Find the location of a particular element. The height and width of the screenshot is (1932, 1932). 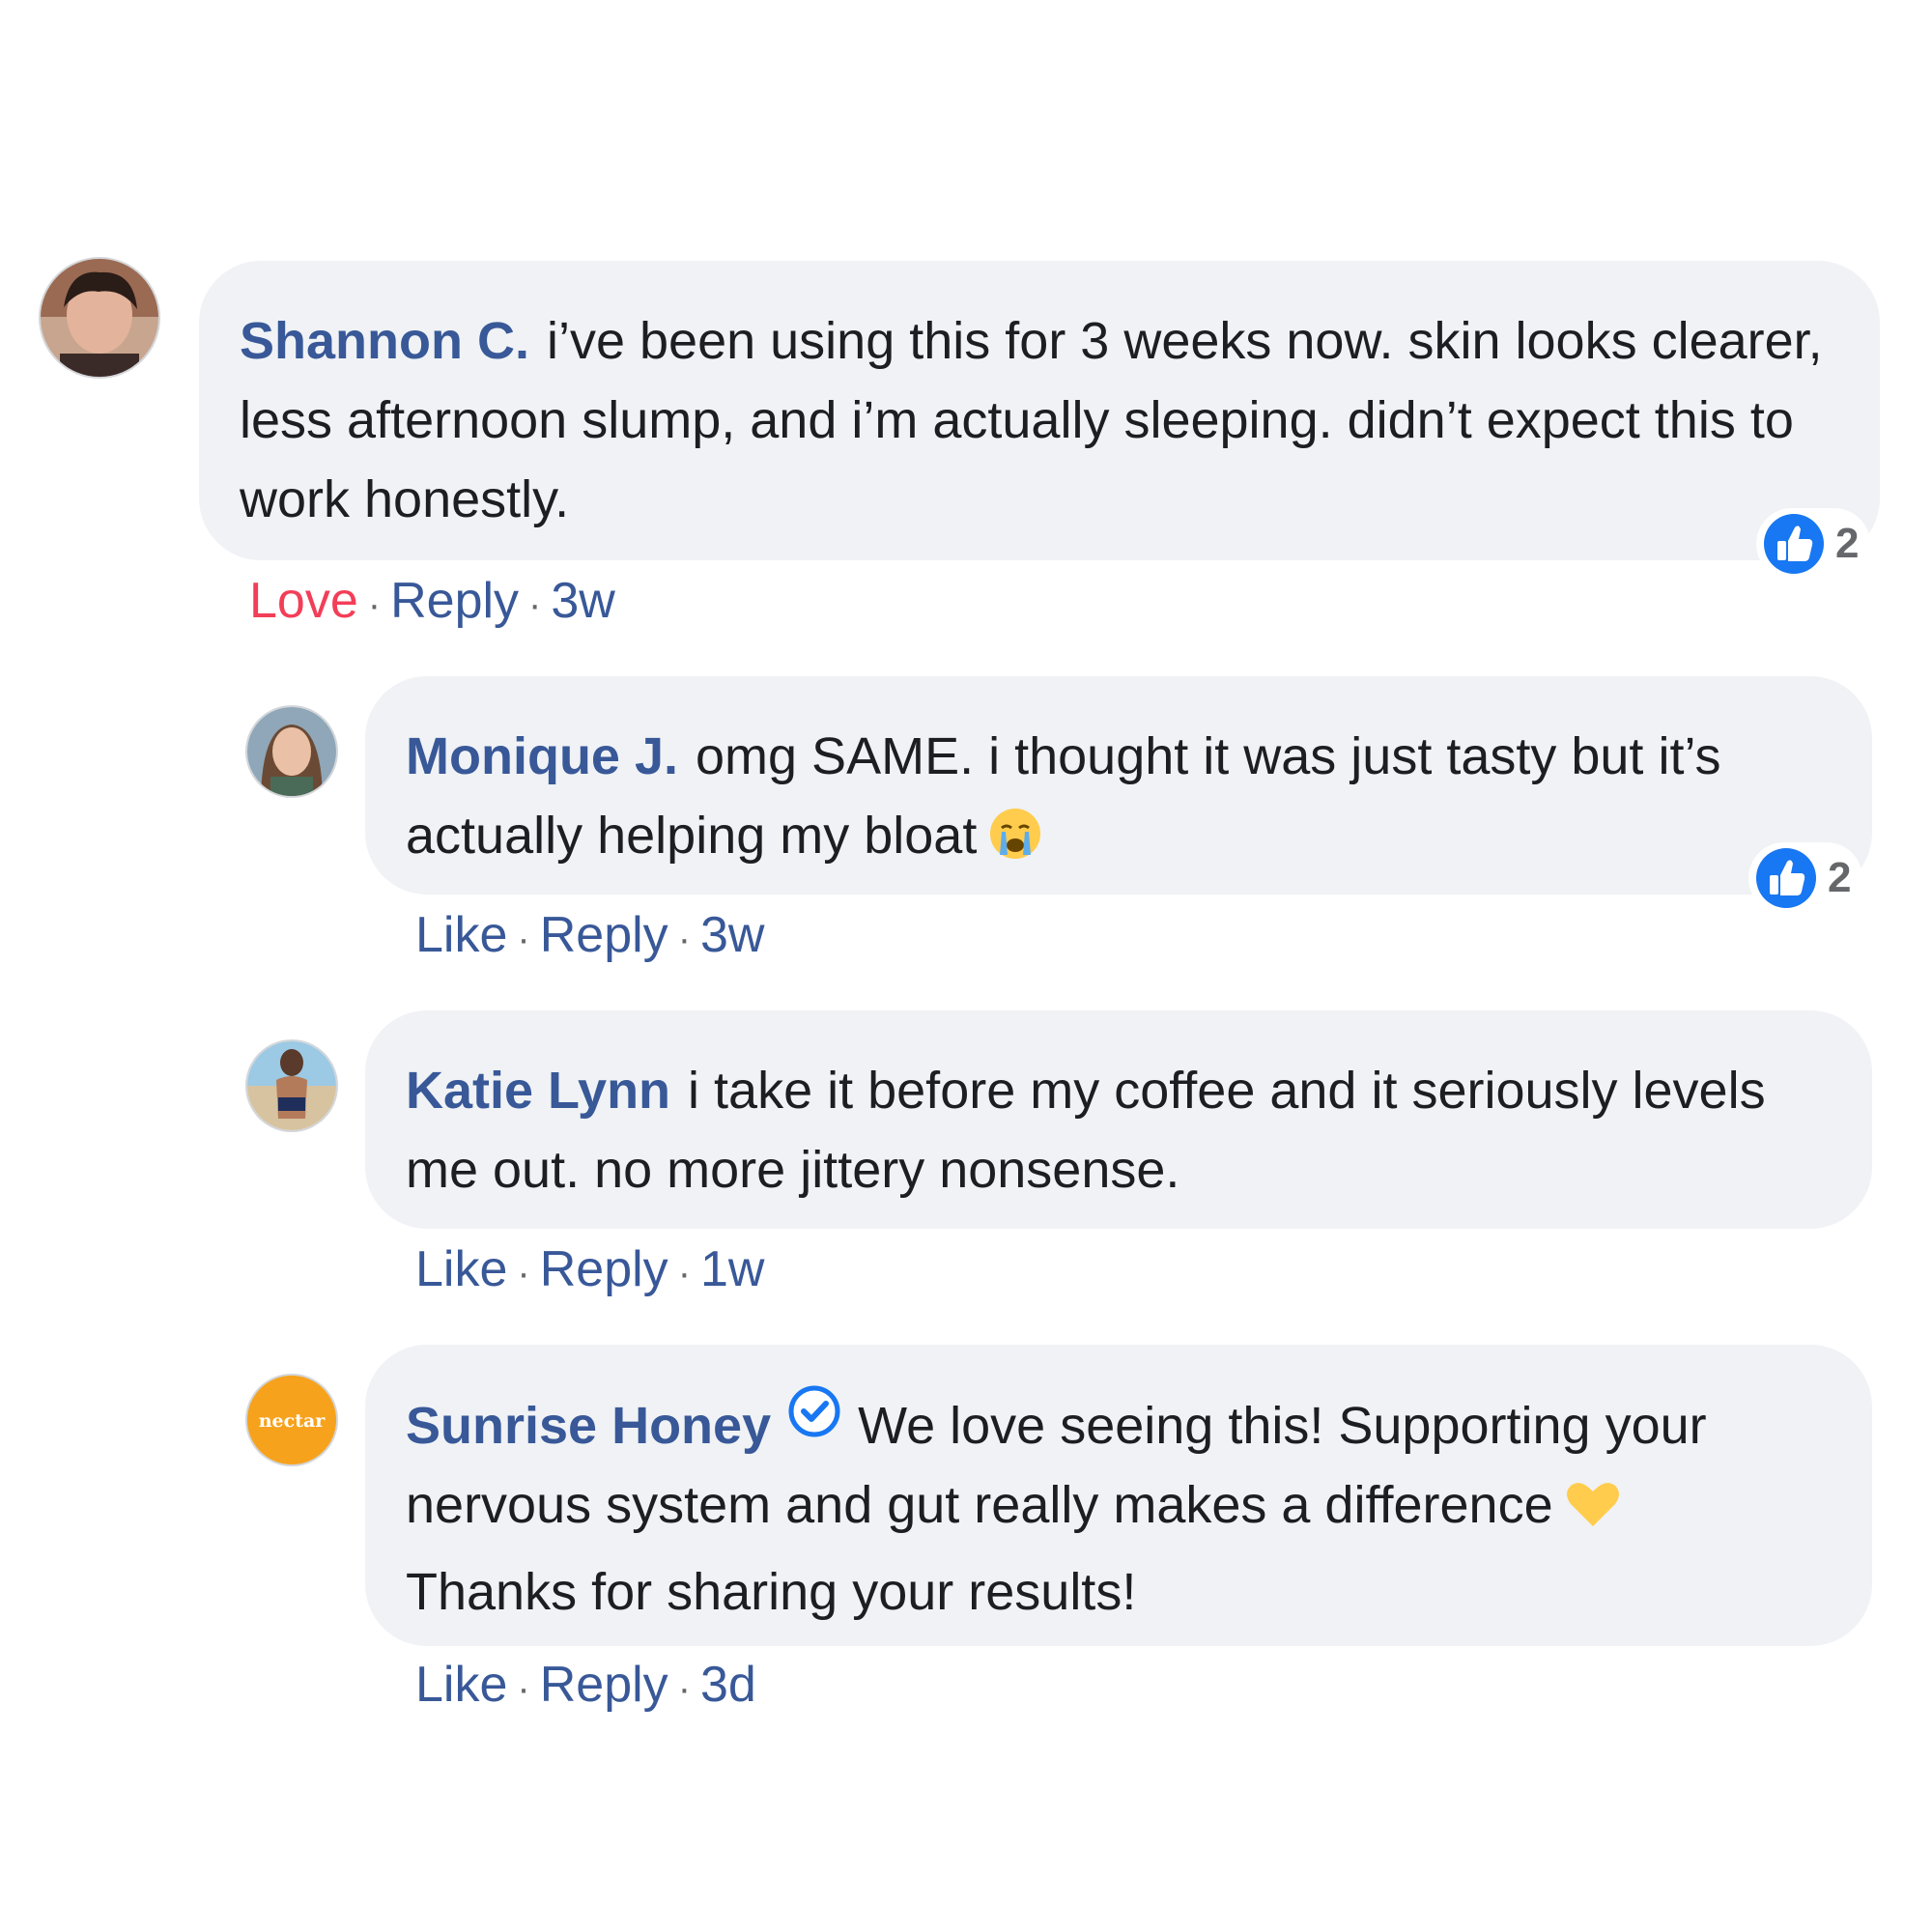

avatar-katie is located at coordinates (291, 1085).